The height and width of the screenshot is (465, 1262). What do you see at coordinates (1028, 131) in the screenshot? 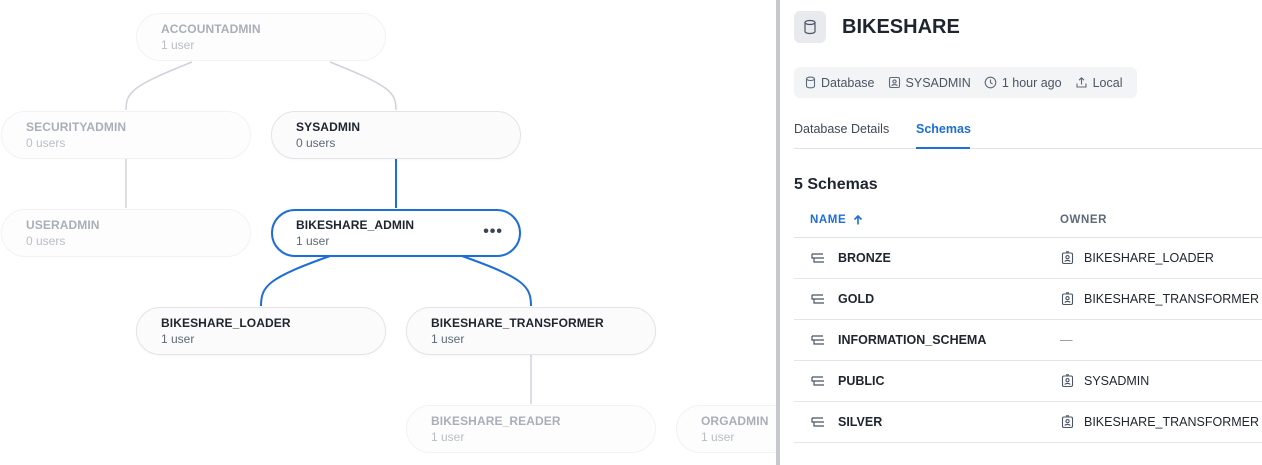
I see `tab-bar: Database Details Schemas` at bounding box center [1028, 131].